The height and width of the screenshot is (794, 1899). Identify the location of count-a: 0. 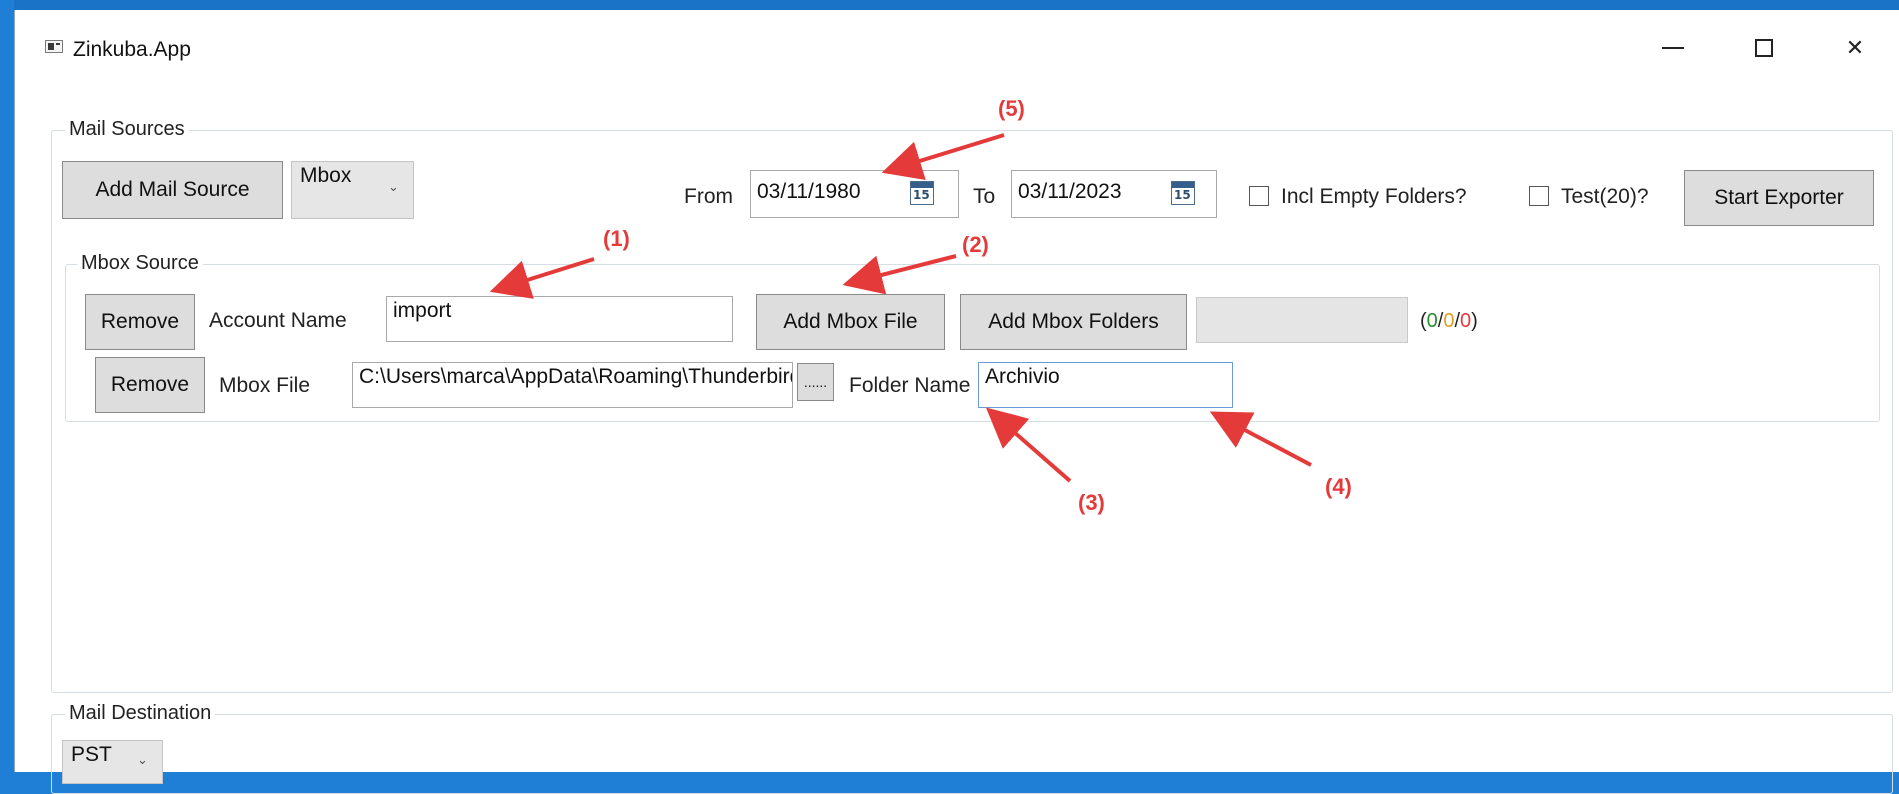
(1432, 321).